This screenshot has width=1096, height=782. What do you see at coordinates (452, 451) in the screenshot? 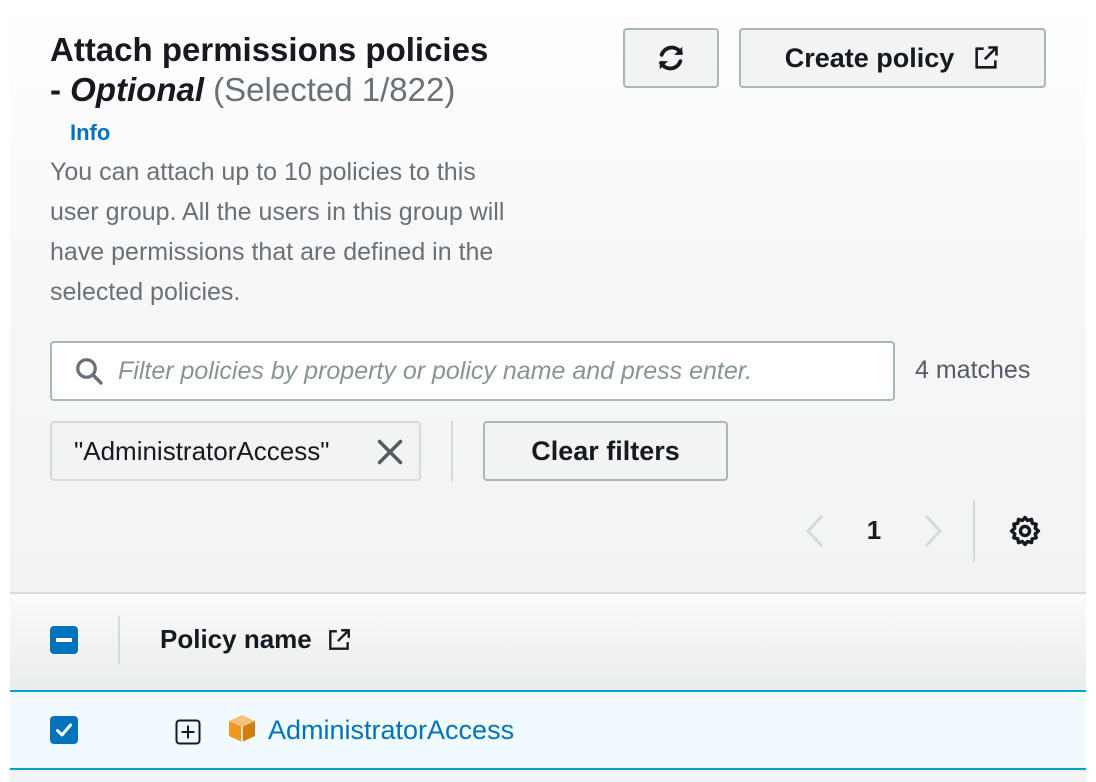
I see `filter-divider` at bounding box center [452, 451].